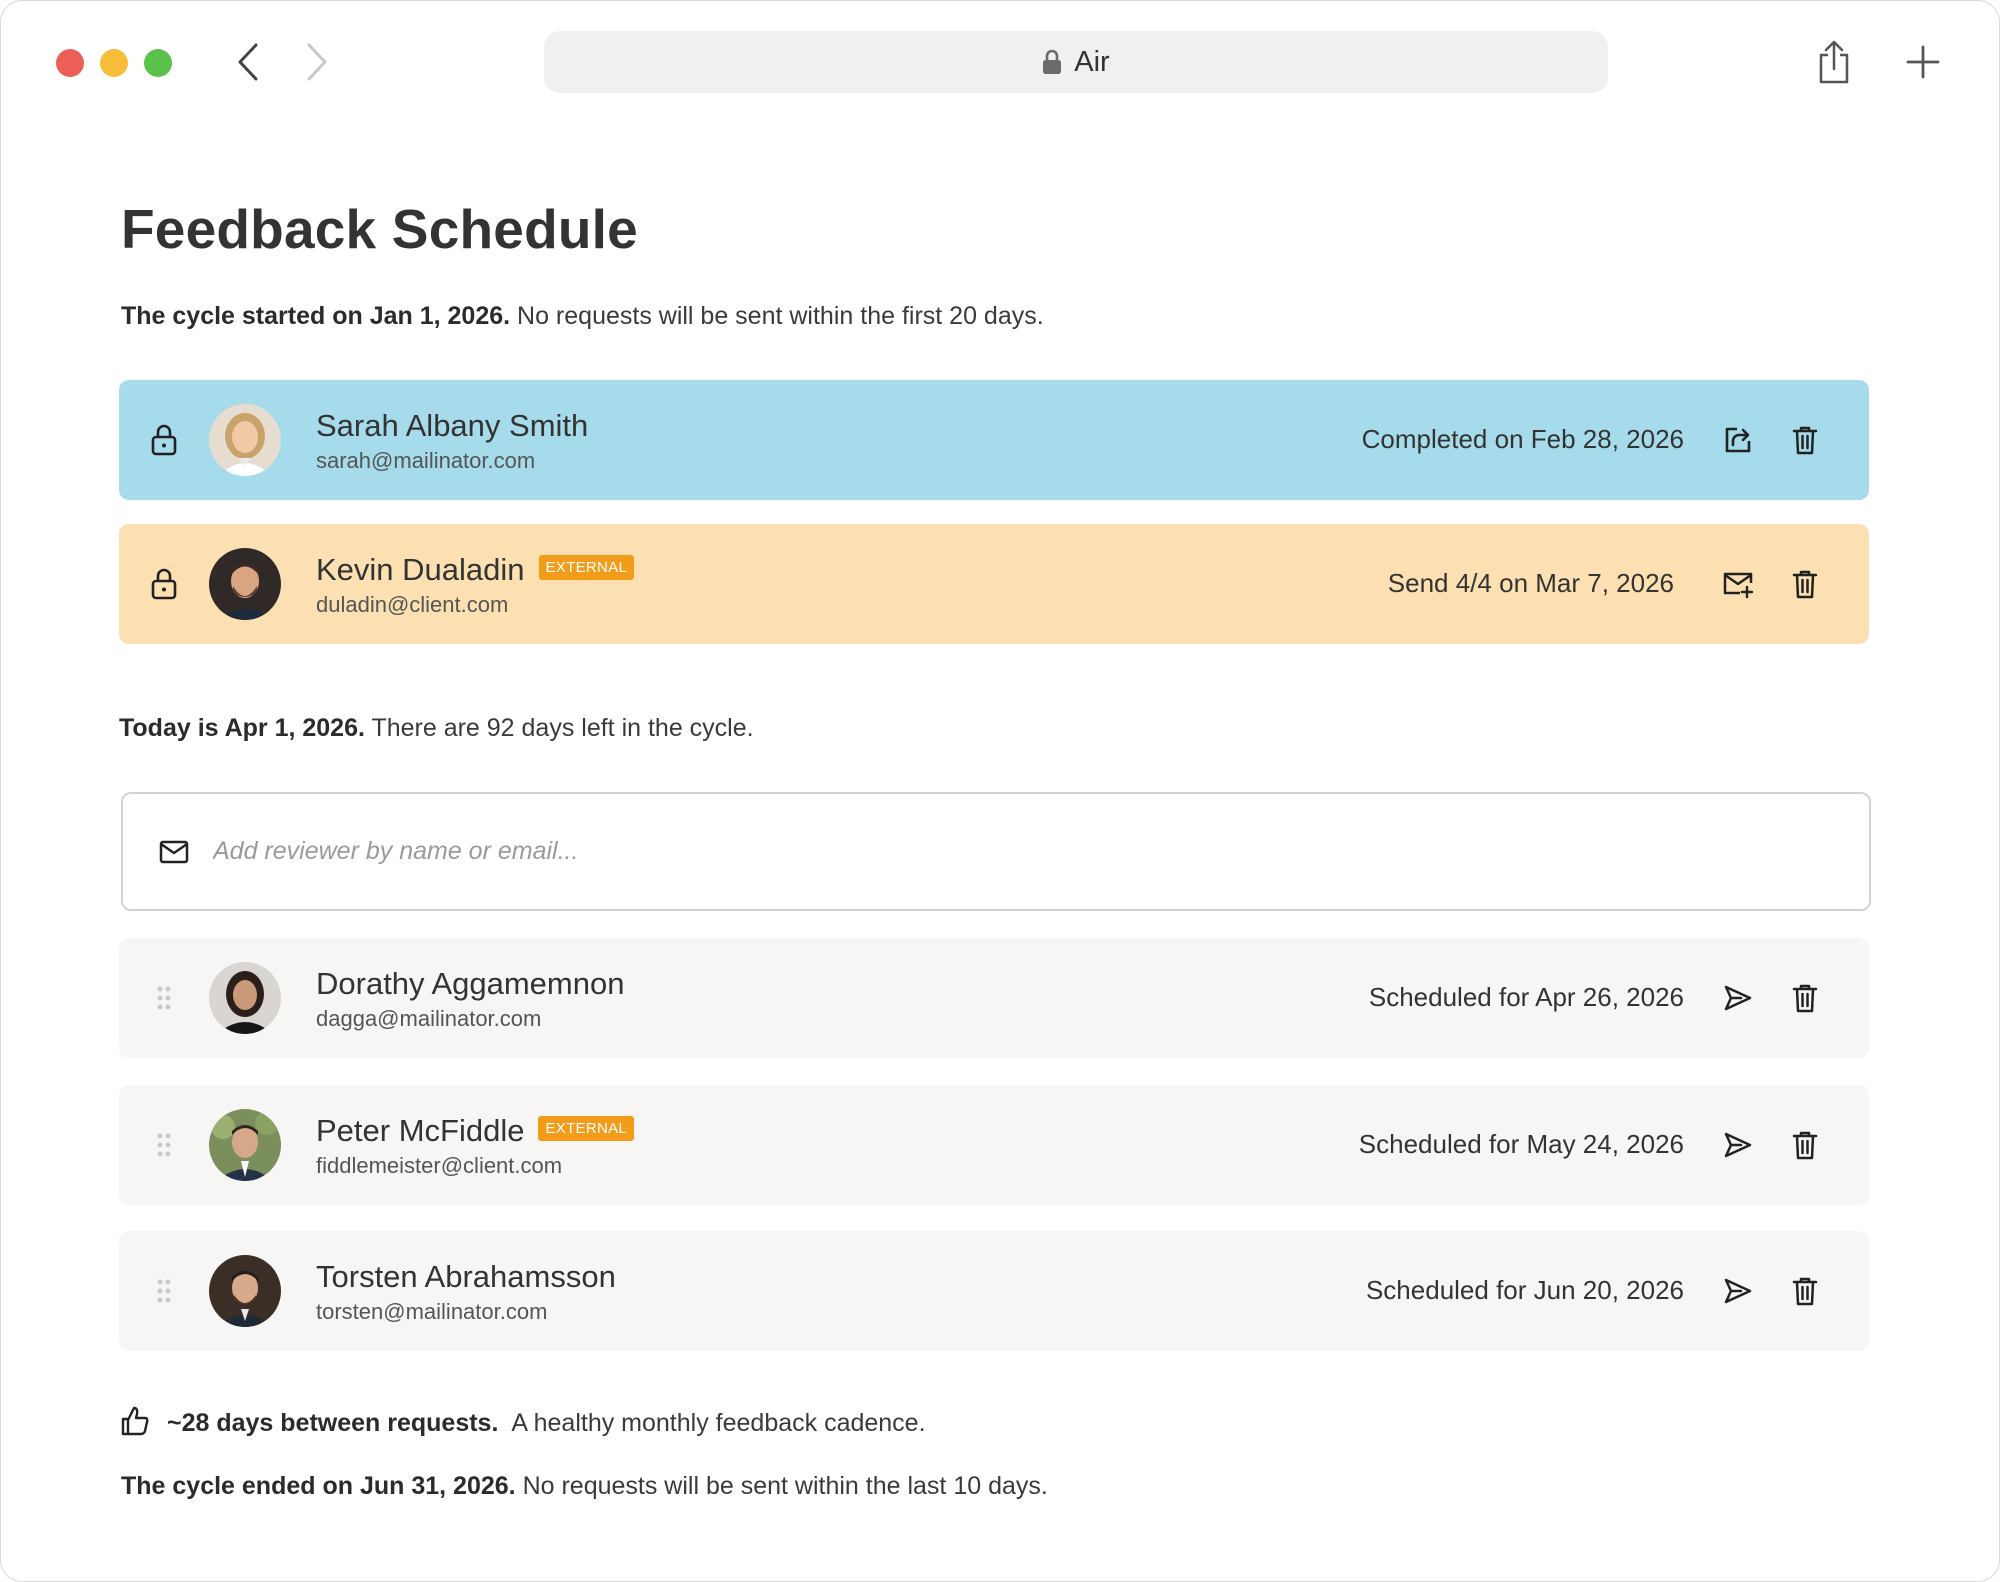  I want to click on reviewer-email: sarah@mailinator.com, so click(426, 460).